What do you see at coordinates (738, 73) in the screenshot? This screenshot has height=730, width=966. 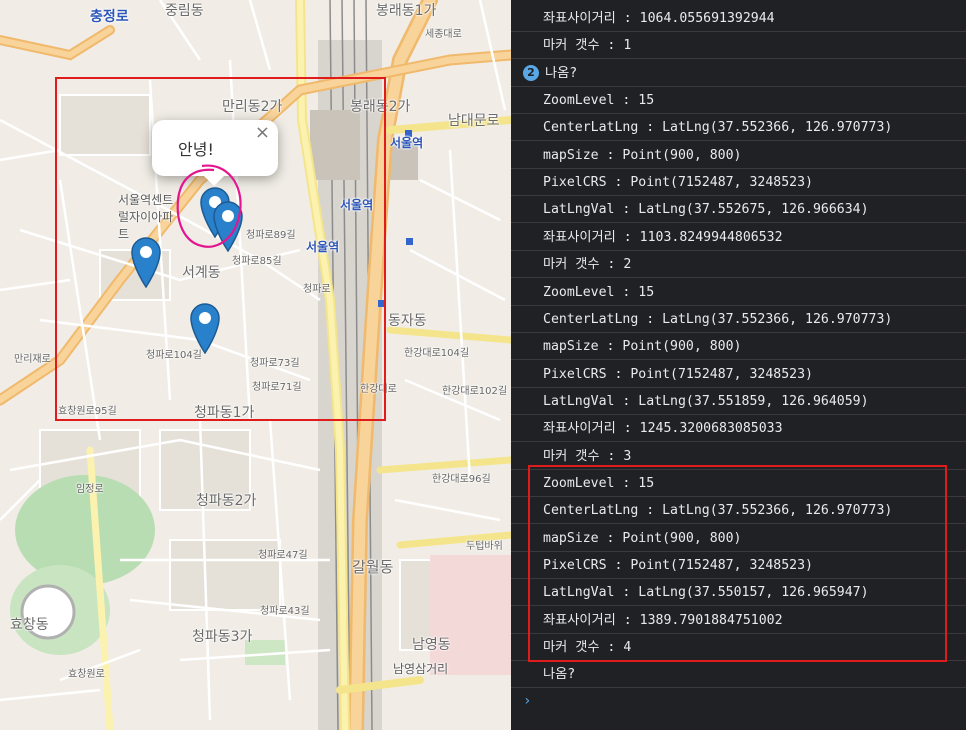 I see `console-group-header: 2 나옴?` at bounding box center [738, 73].